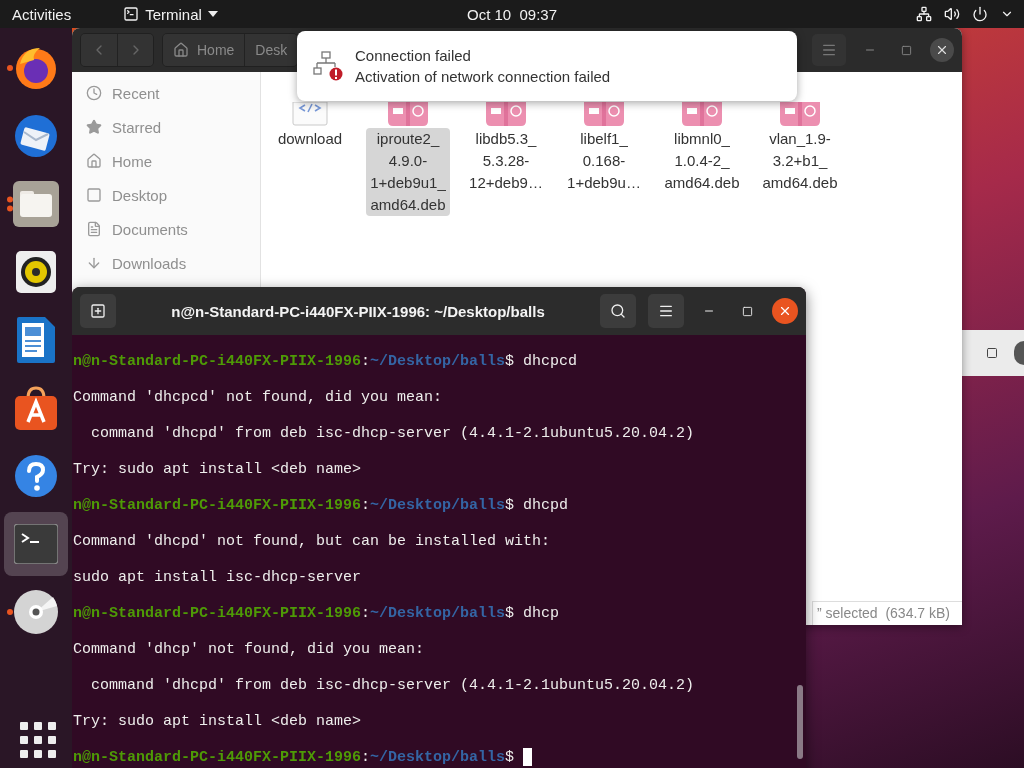 This screenshot has height=768, width=1024. What do you see at coordinates (321, 506) in the screenshot?
I see `prompt-line: n@n-Standard-PC-i440FX-PIIX-1996:~/Desktop/balls$ dhcpd` at bounding box center [321, 506].